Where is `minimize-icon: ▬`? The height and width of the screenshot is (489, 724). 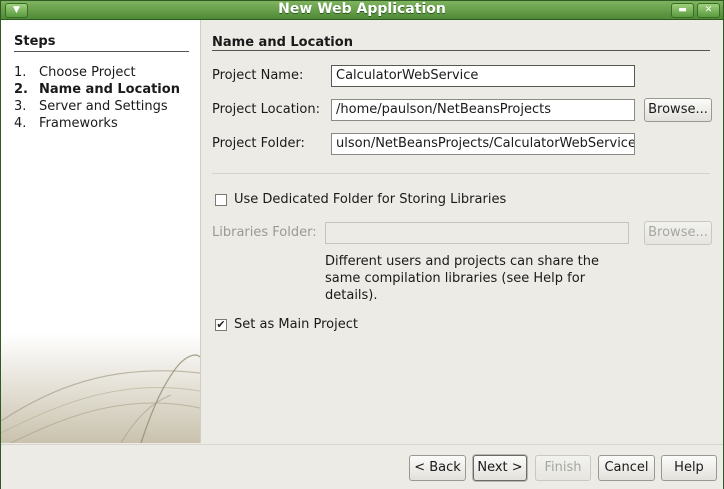
minimize-icon: ▬ is located at coordinates (682, 10).